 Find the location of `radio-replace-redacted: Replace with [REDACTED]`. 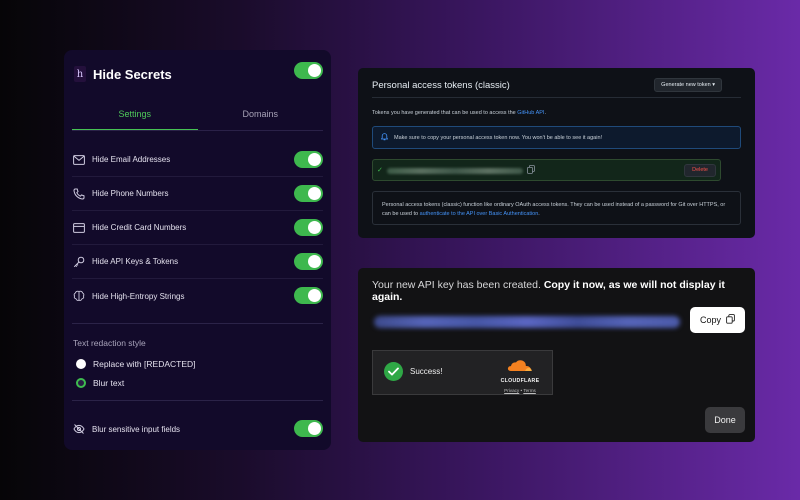

radio-replace-redacted: Replace with [REDACTED] is located at coordinates (136, 364).